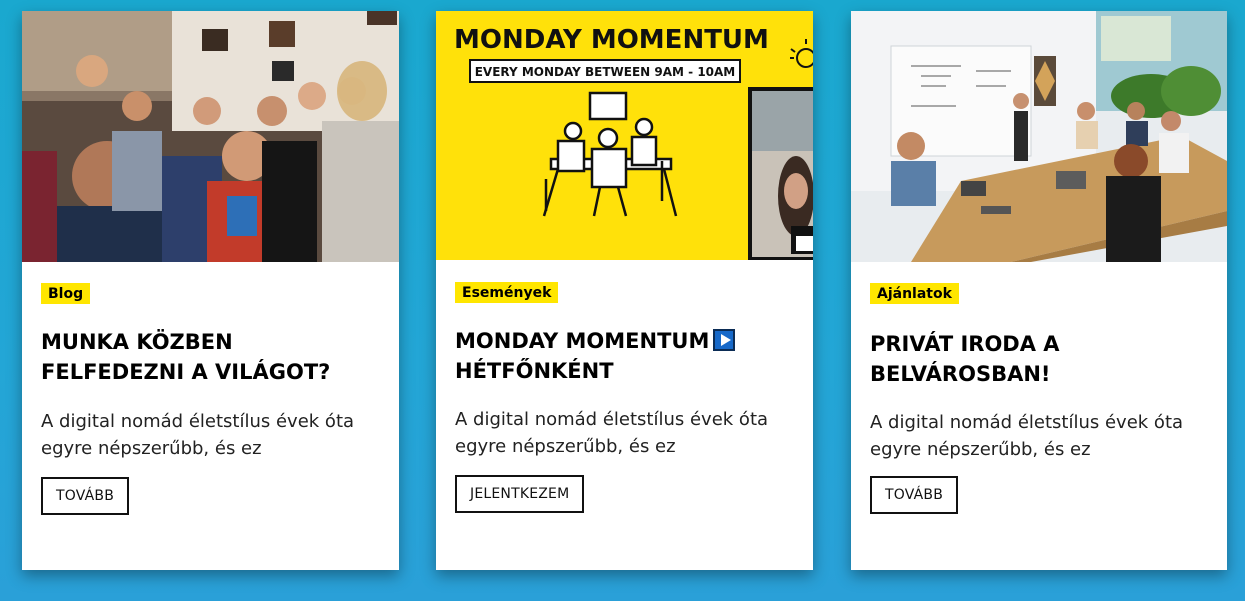  I want to click on banner-headline: MONDAY MOMENTUM, so click(611, 40).